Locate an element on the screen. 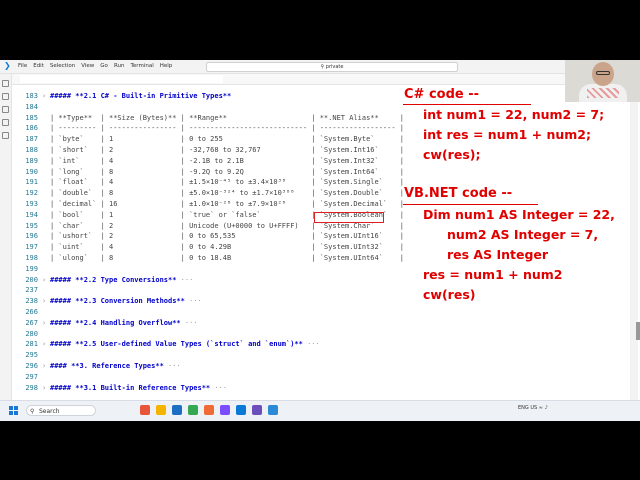 This screenshot has height=480, width=640. line-number: 280 is located at coordinates (31, 333).